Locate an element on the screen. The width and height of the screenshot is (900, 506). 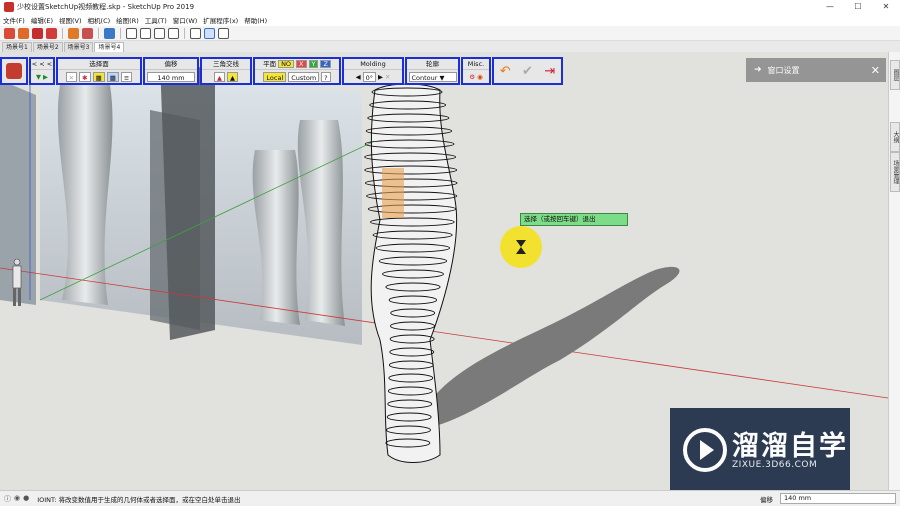
menu-window: 窗口(W) is located at coordinates (185, 20).